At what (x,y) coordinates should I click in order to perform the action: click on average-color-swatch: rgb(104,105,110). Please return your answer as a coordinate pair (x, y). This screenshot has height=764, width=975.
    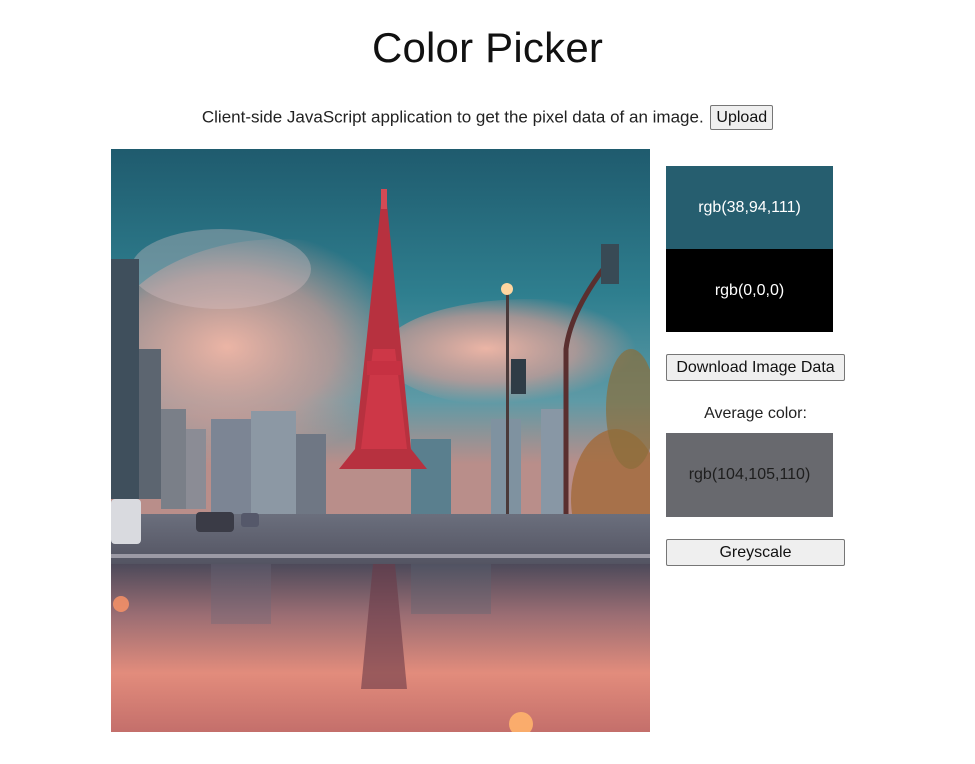
    Looking at the image, I should click on (749, 475).